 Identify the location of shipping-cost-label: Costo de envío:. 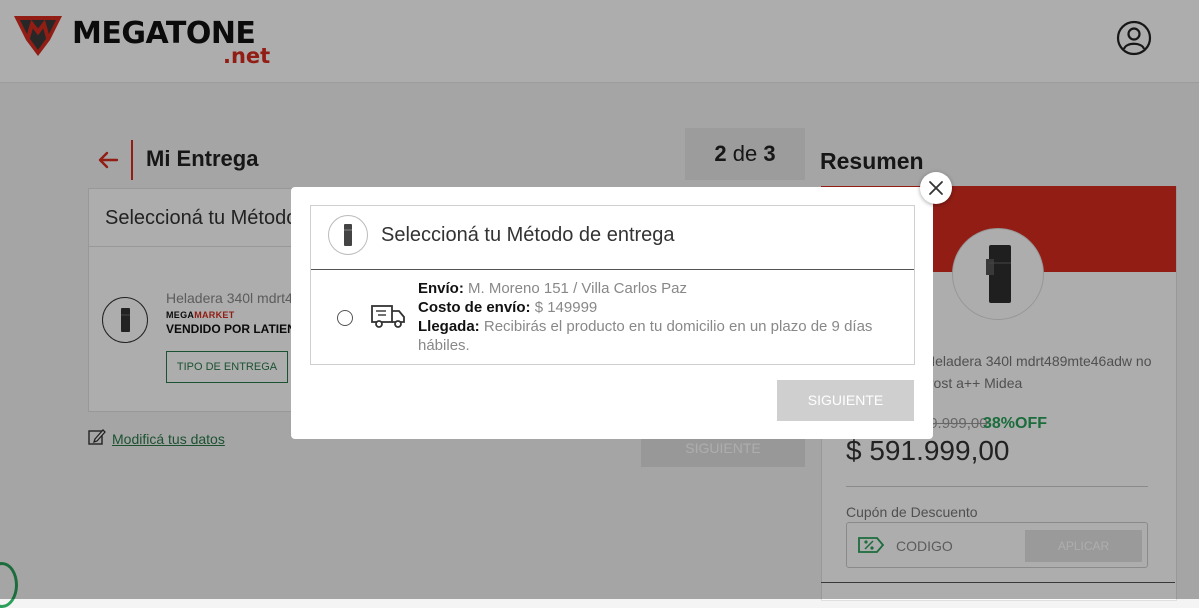
(474, 307).